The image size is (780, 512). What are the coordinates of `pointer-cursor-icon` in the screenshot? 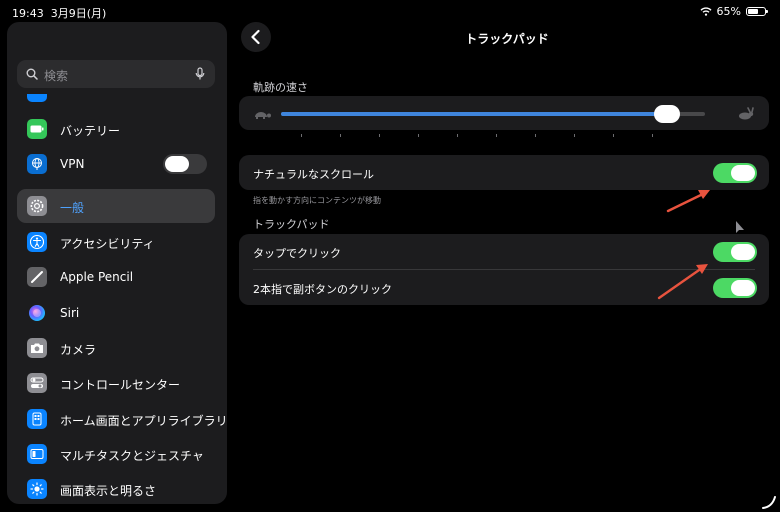 It's located at (740, 227).